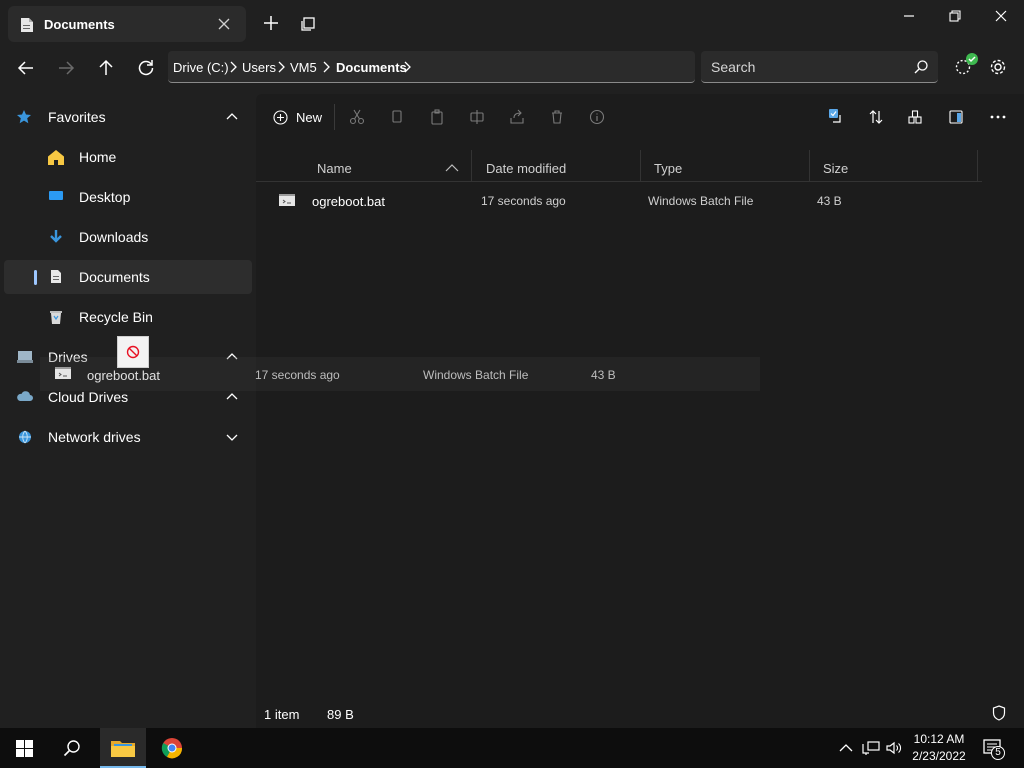 This screenshot has height=768, width=1024. What do you see at coordinates (829, 201) in the screenshot?
I see `file-size: 43 B` at bounding box center [829, 201].